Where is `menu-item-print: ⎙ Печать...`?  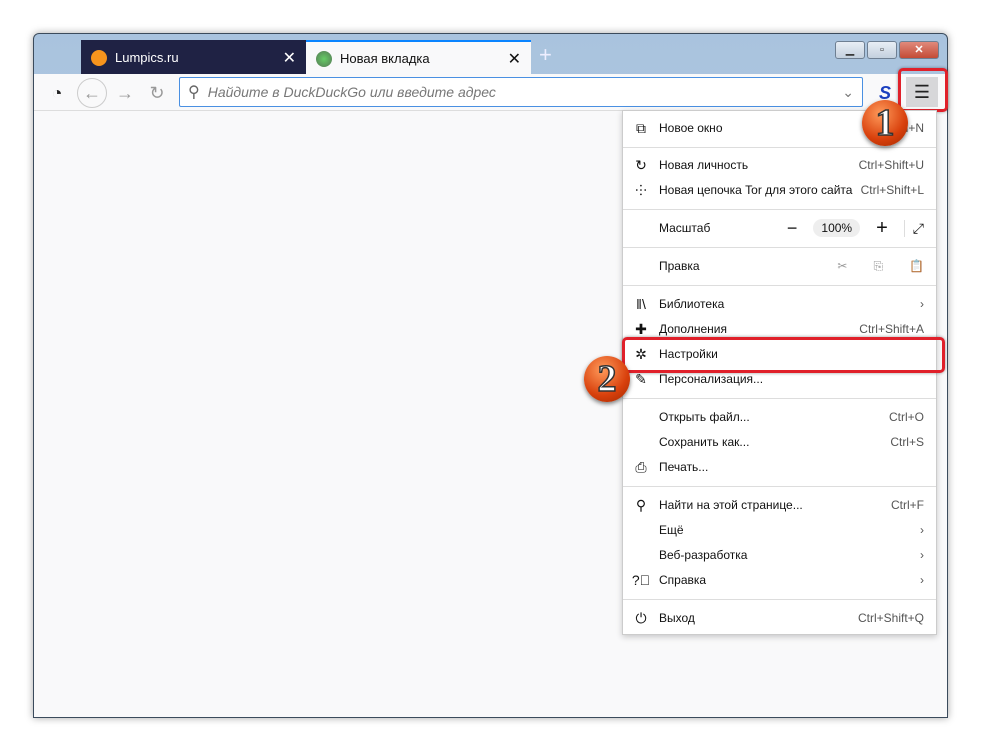 menu-item-print: ⎙ Печать... is located at coordinates (779, 467).